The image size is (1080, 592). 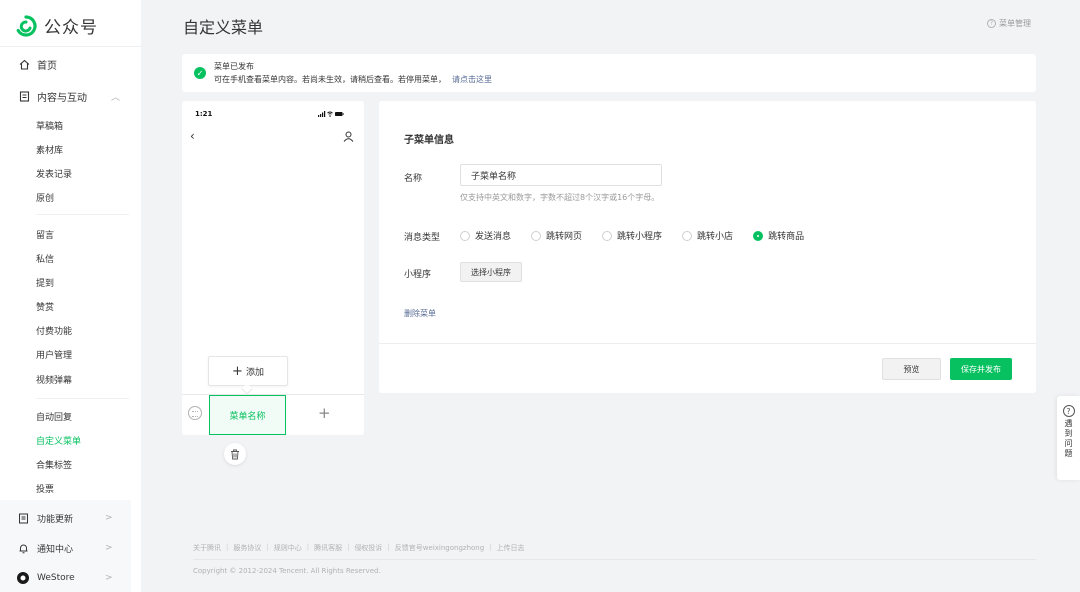 What do you see at coordinates (429, 140) in the screenshot?
I see `form-section-title: 子菜单信息` at bounding box center [429, 140].